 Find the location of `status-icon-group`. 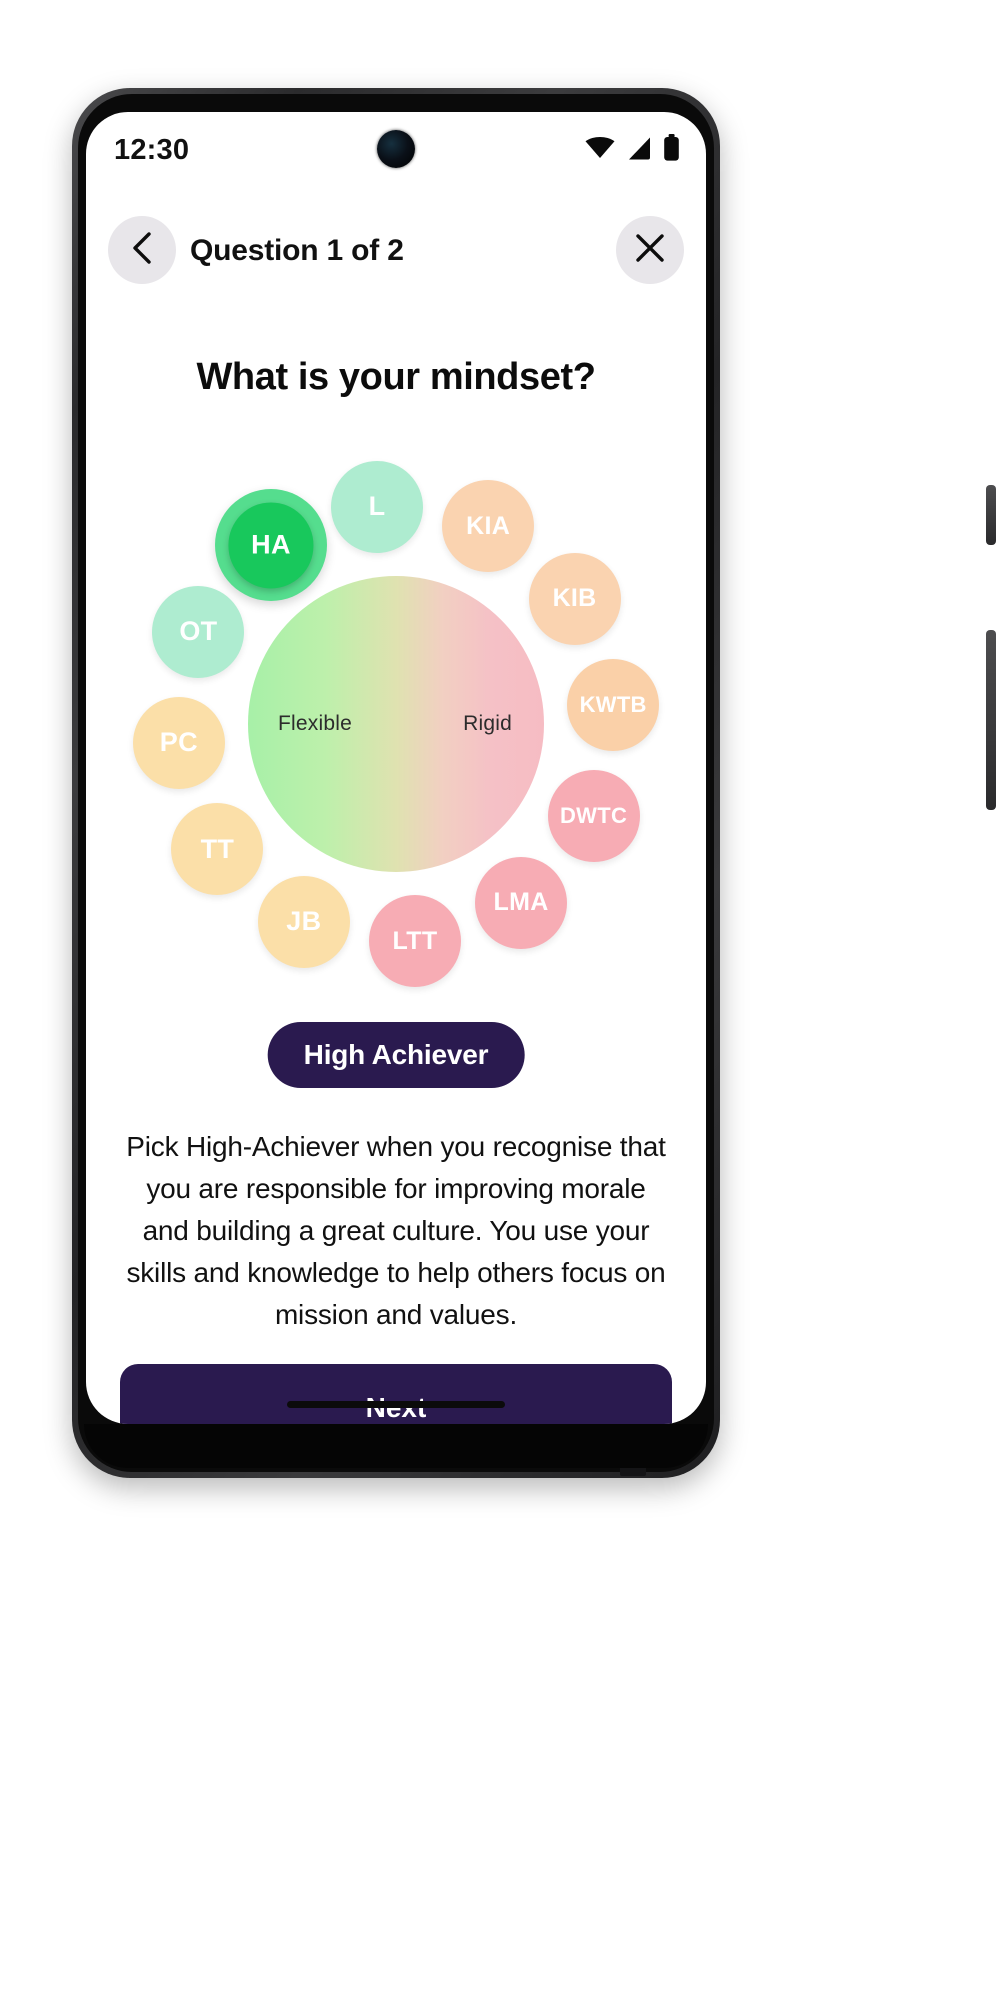

status-icon-group is located at coordinates (632, 150).